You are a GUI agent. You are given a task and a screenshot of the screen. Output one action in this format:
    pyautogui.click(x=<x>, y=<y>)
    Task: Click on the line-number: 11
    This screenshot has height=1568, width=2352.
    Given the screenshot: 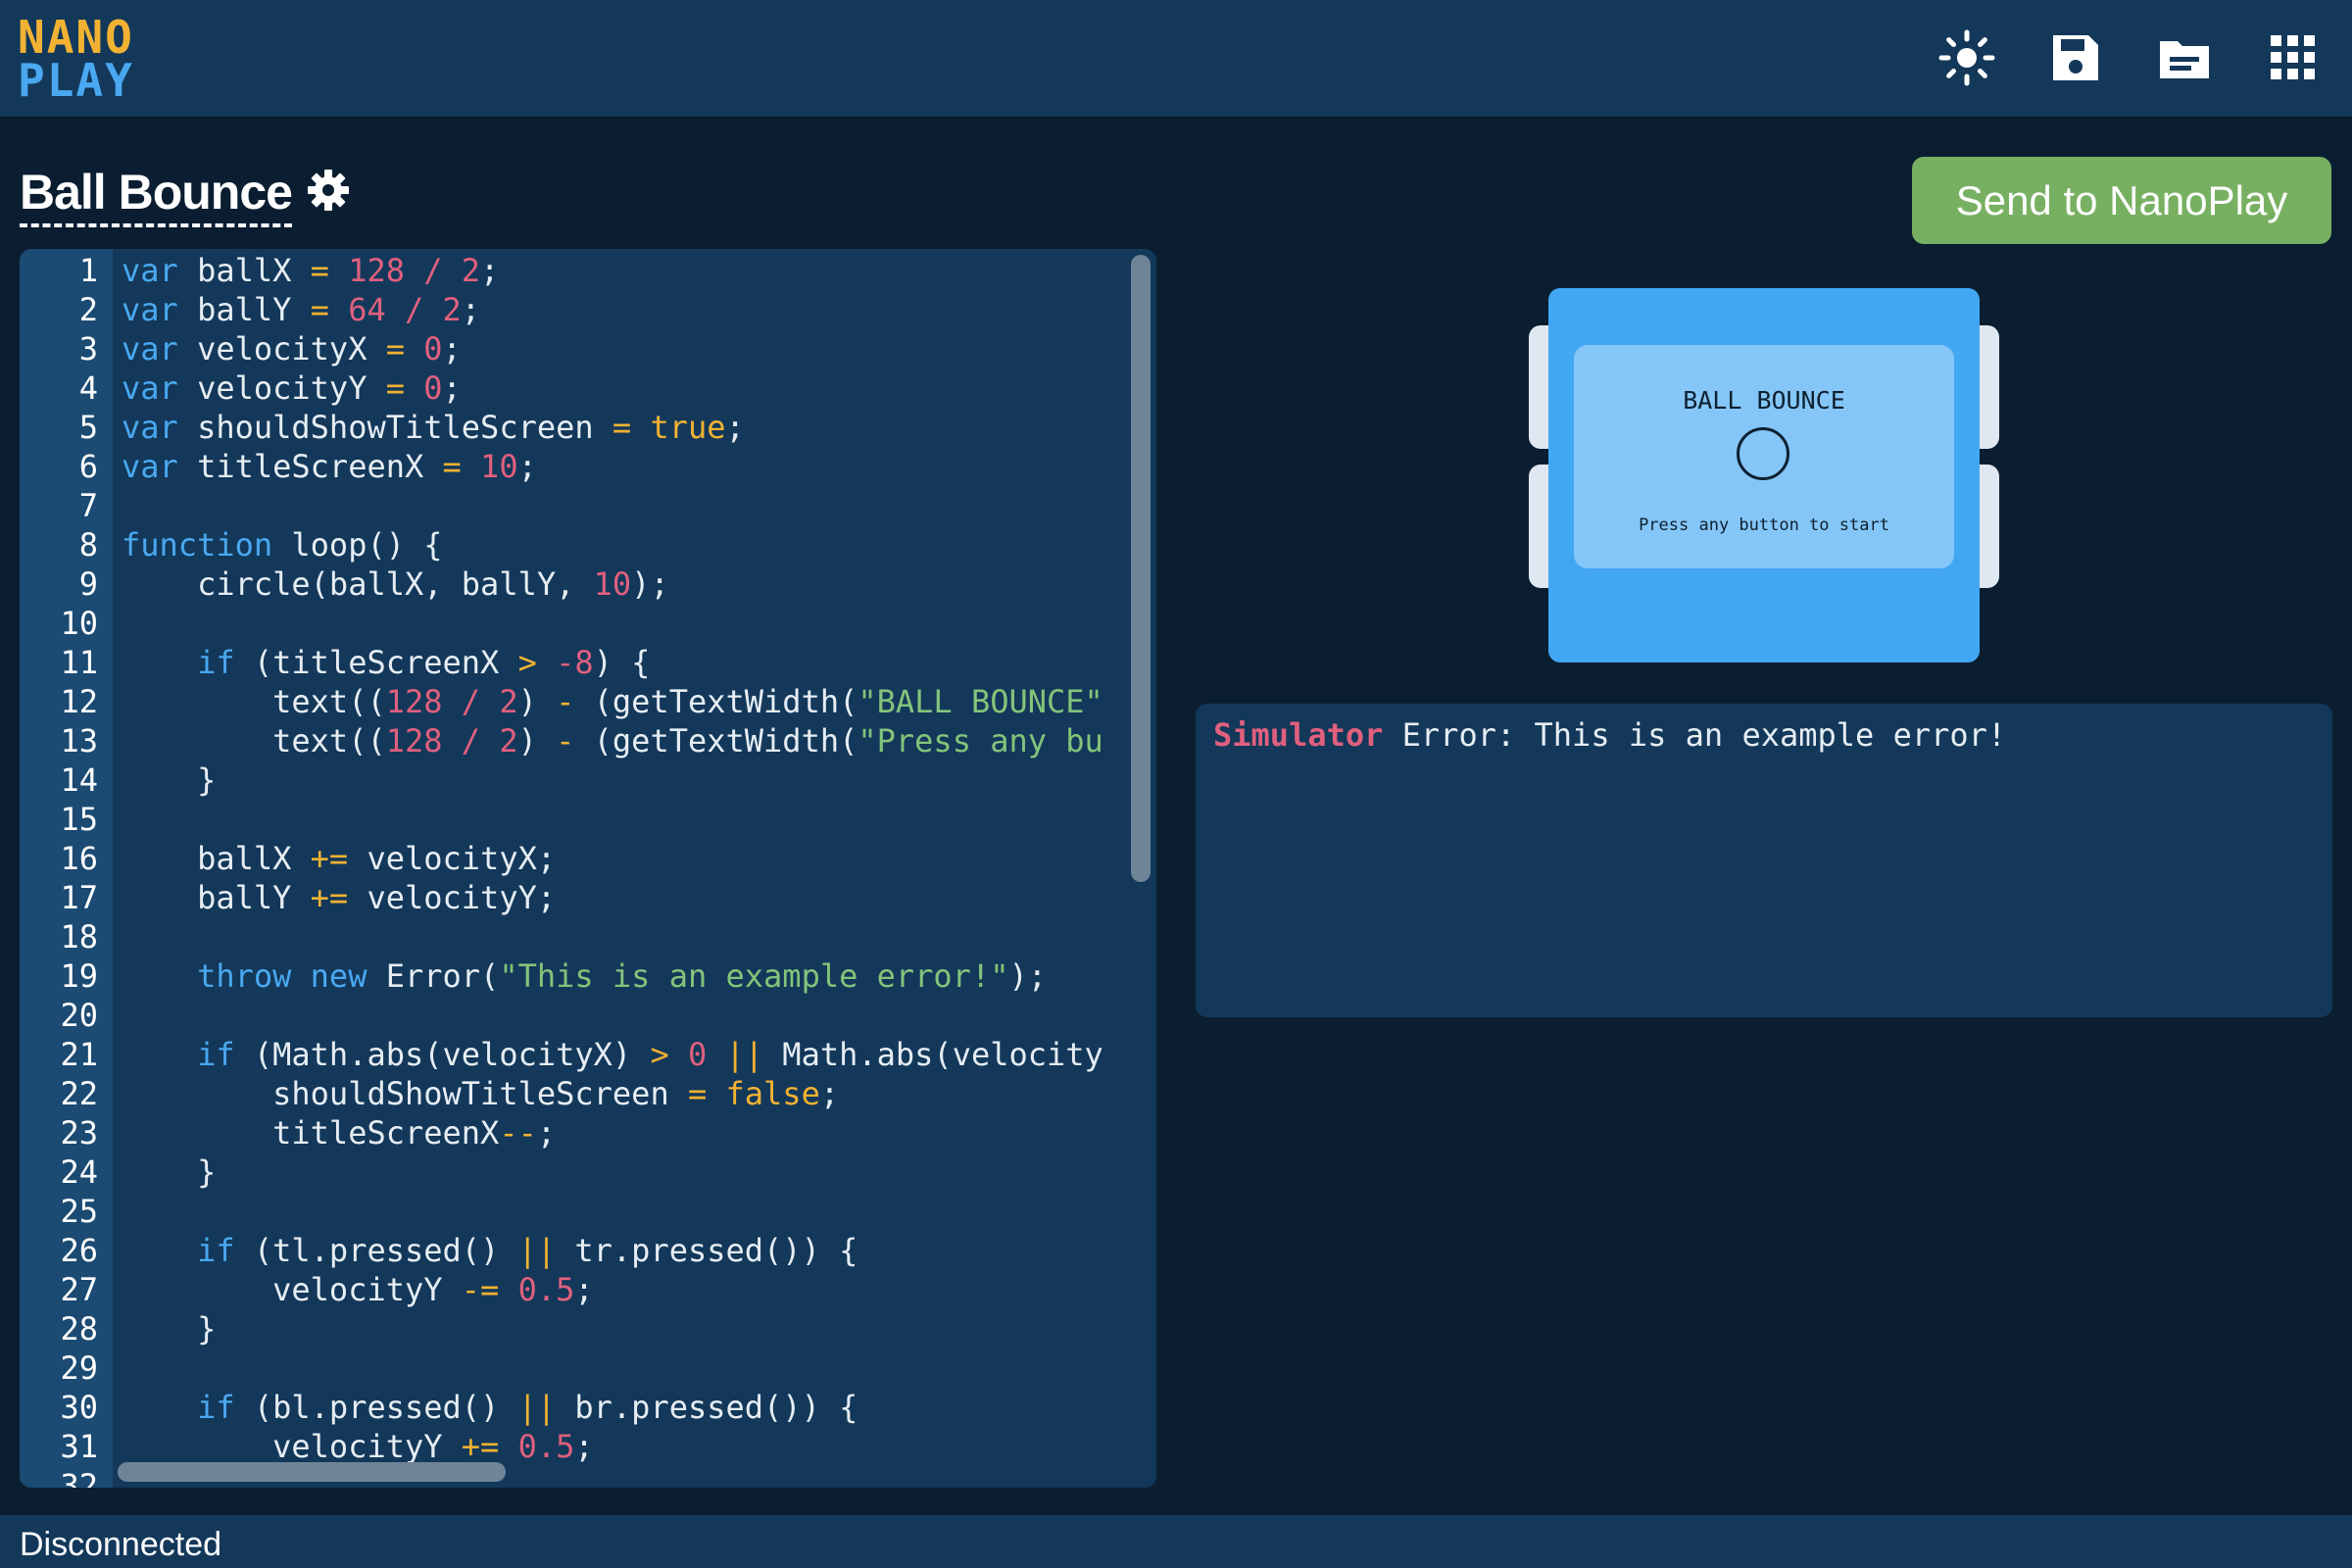 What is the action you would take?
    pyautogui.click(x=79, y=662)
    